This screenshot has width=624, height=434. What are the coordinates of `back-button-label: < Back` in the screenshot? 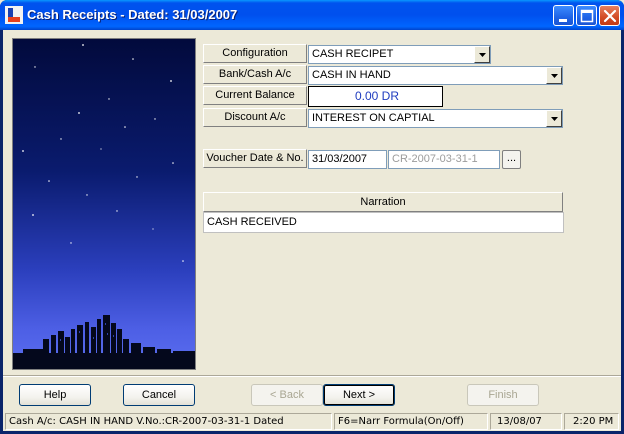 It's located at (287, 395).